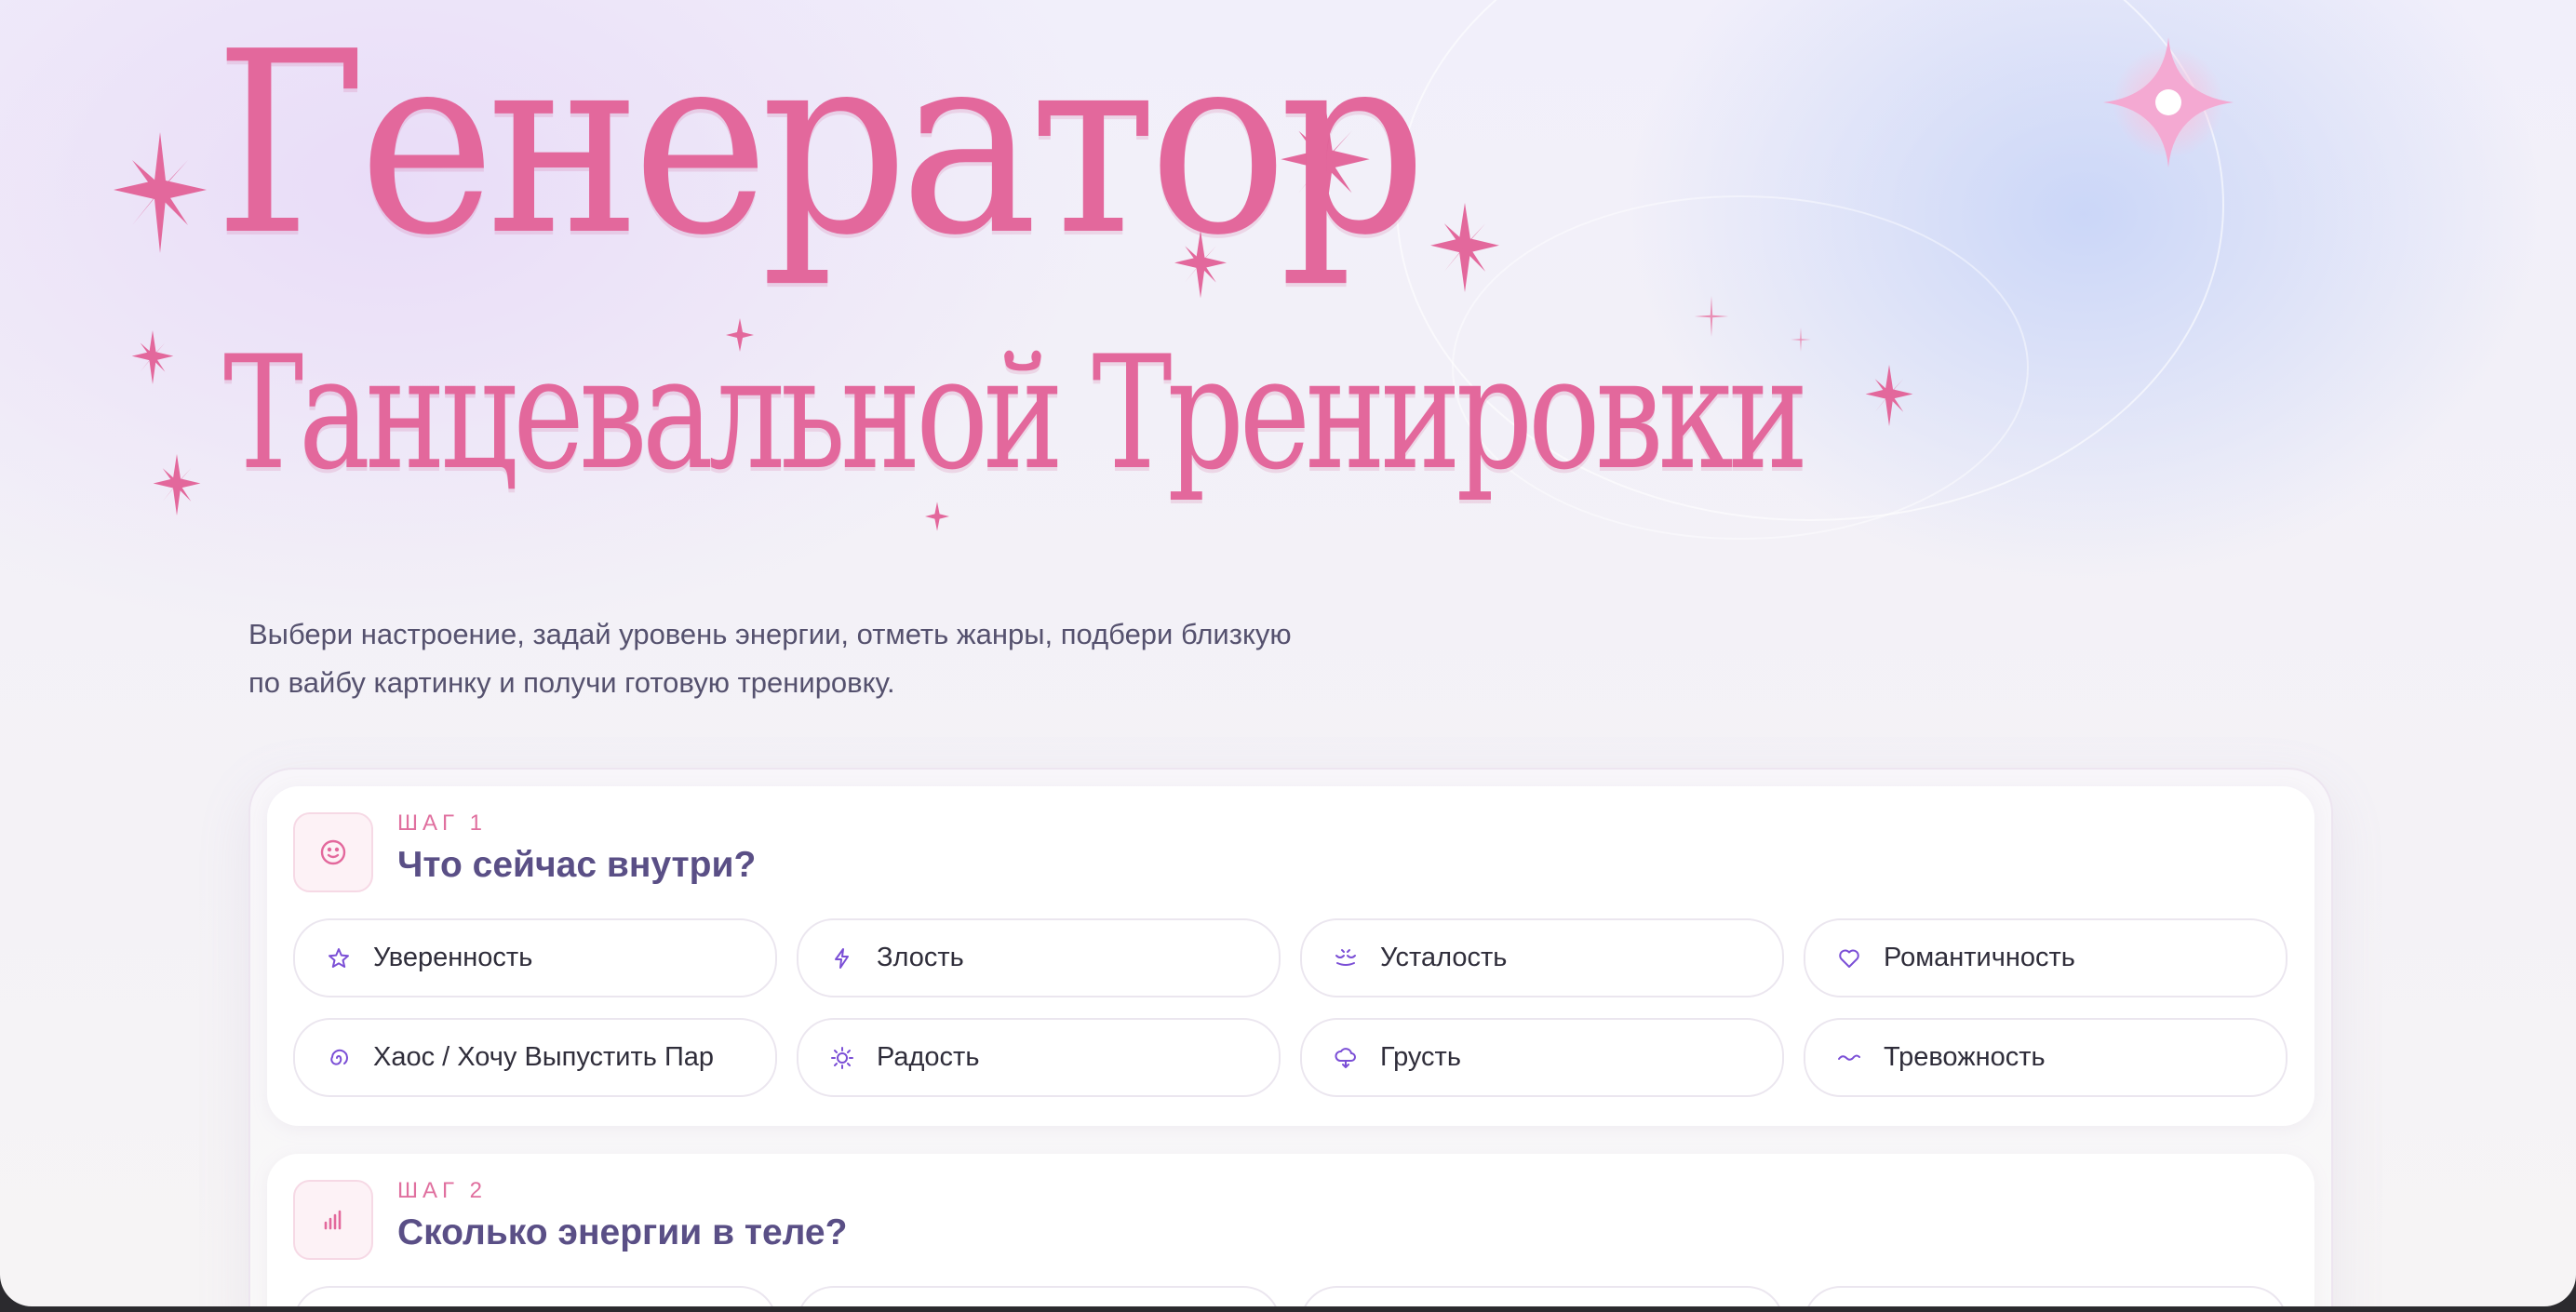 This screenshot has height=1312, width=2576. Describe the element at coordinates (821, 145) in the screenshot. I see `page-title-line-1: Генератор` at that location.